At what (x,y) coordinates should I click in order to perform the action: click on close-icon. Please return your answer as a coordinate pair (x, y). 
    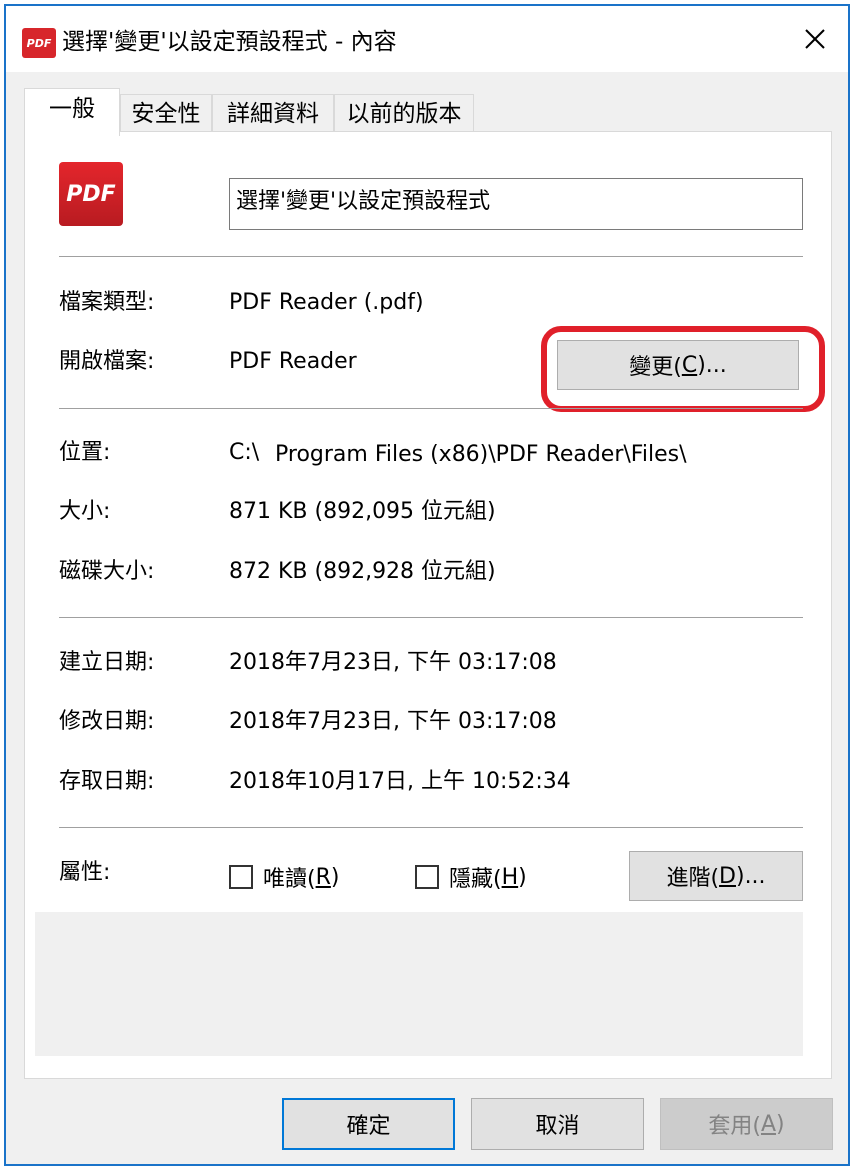
    Looking at the image, I should click on (815, 39).